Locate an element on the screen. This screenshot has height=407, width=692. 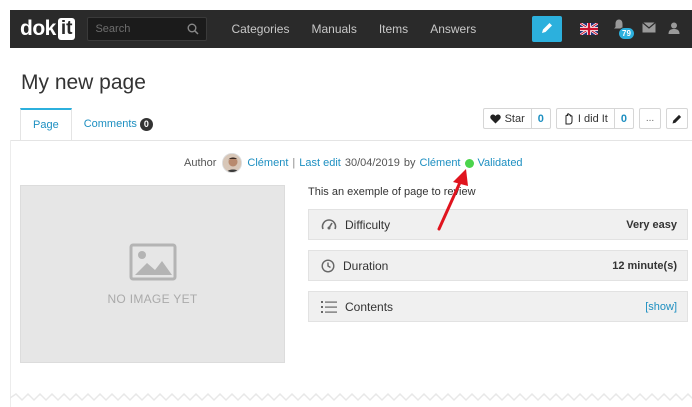
tab-page-label: Page is located at coordinates (46, 125).